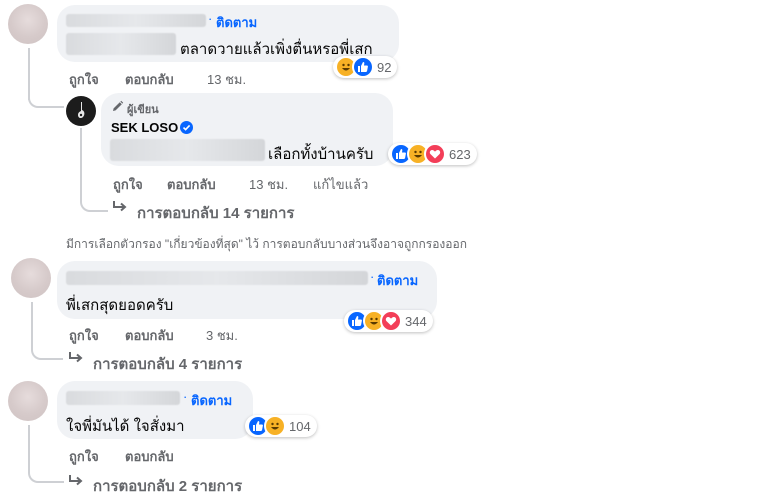 The width and height of the screenshot is (762, 501). I want to click on comment-timestamp: 3 ชม., so click(222, 335).